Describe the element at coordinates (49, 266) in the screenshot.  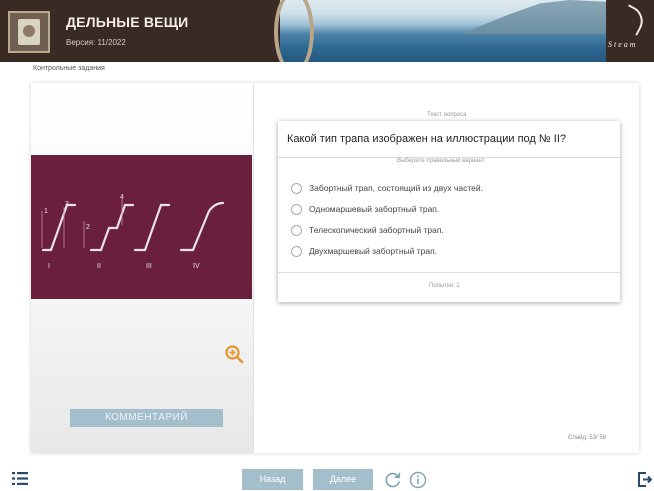
I see `ladder-label-I: I` at that location.